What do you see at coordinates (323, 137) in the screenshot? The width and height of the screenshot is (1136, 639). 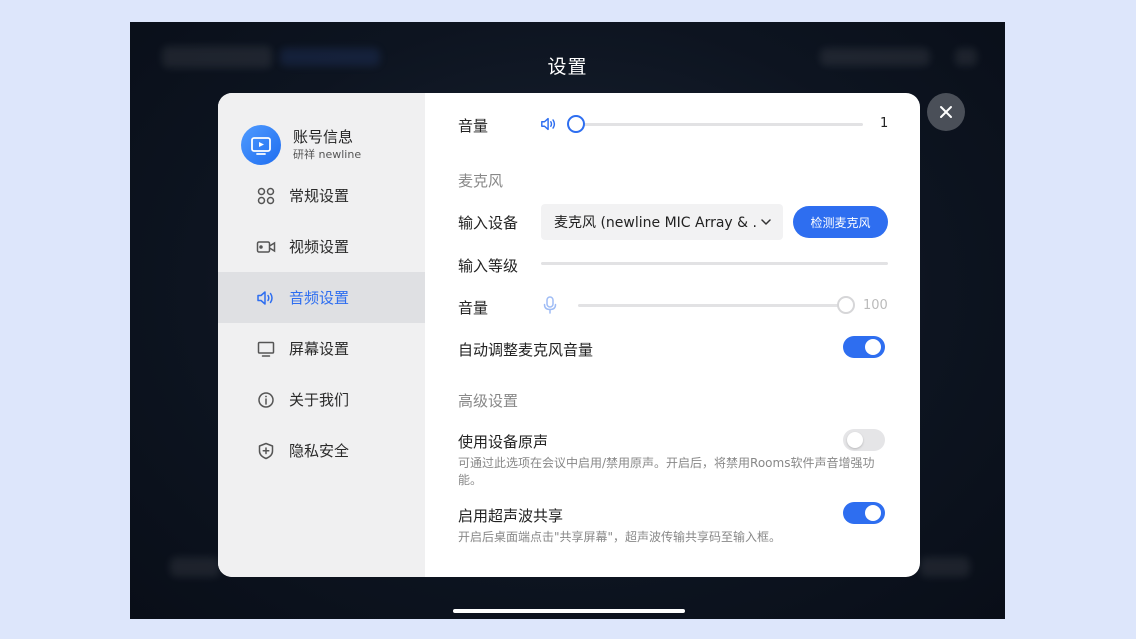 I see `account-title: 账号信息` at bounding box center [323, 137].